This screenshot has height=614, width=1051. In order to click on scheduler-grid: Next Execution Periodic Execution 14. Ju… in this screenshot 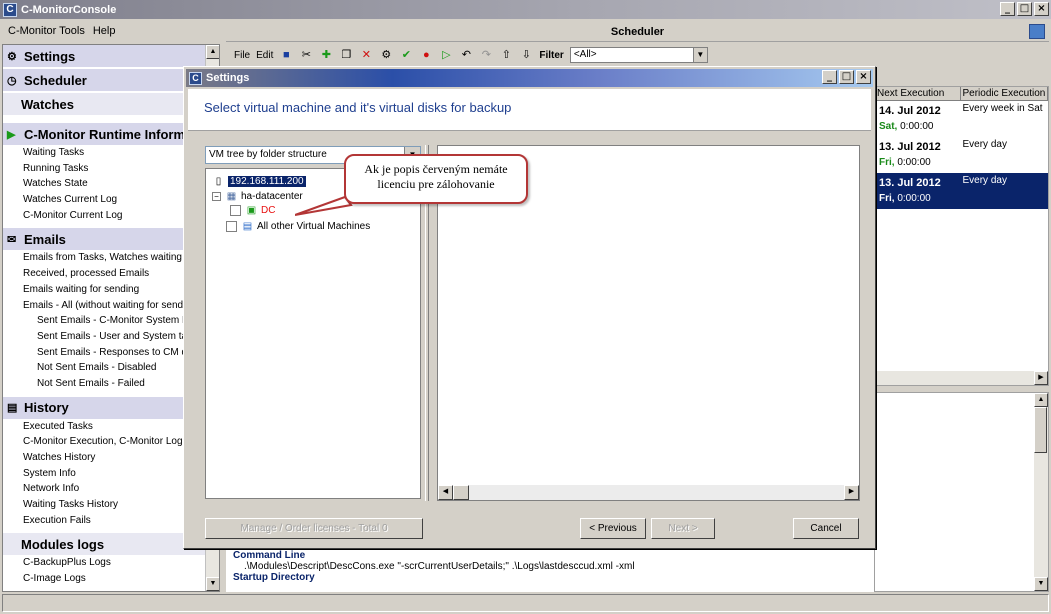, I will do `click(961, 236)`.